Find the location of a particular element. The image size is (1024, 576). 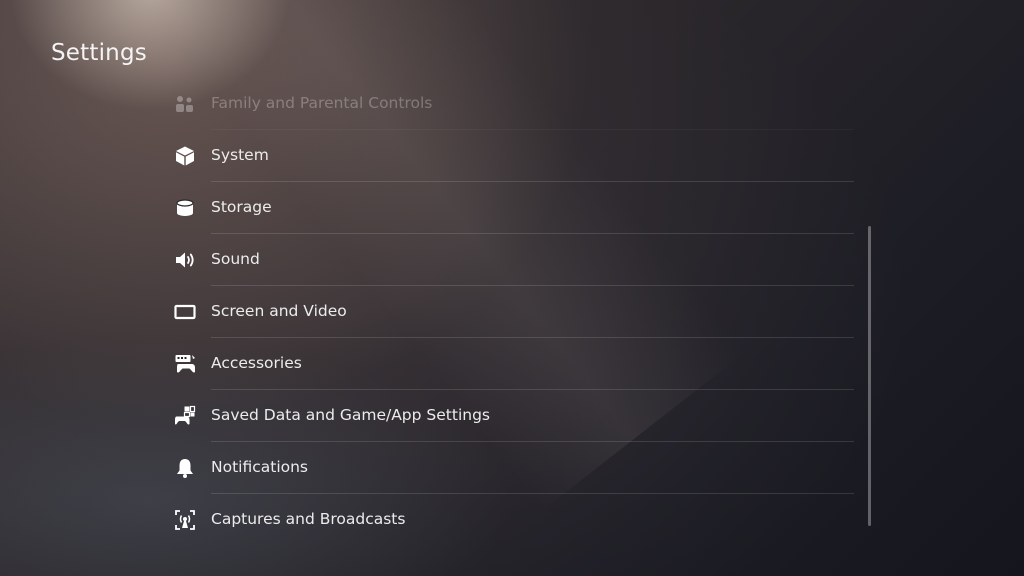

bell-icon is located at coordinates (185, 468).